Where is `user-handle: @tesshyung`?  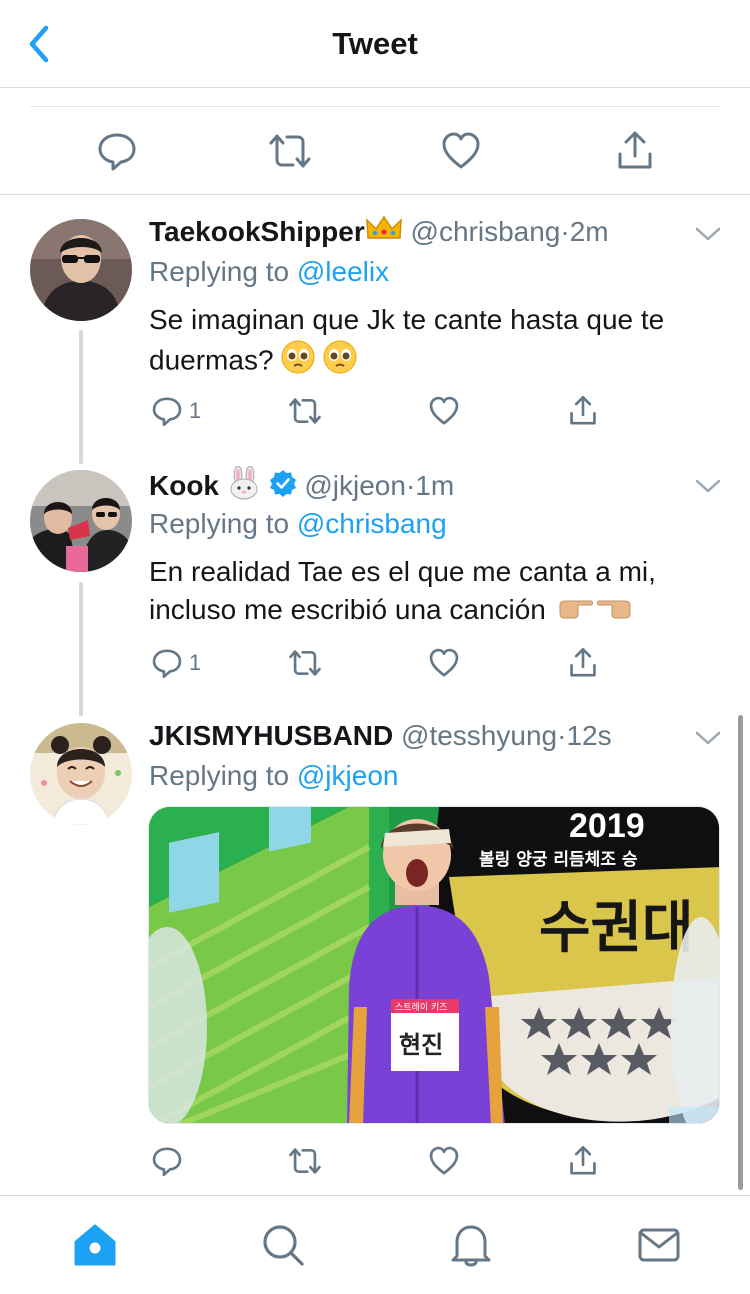 user-handle: @tesshyung is located at coordinates (479, 735).